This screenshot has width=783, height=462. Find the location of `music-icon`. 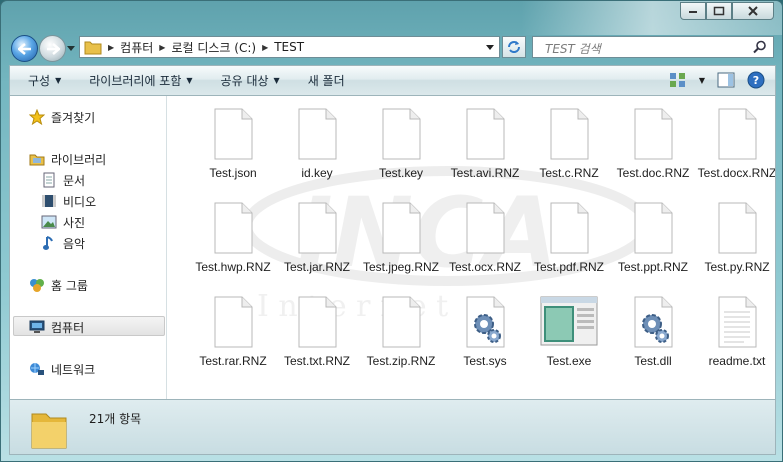

music-icon is located at coordinates (49, 243).